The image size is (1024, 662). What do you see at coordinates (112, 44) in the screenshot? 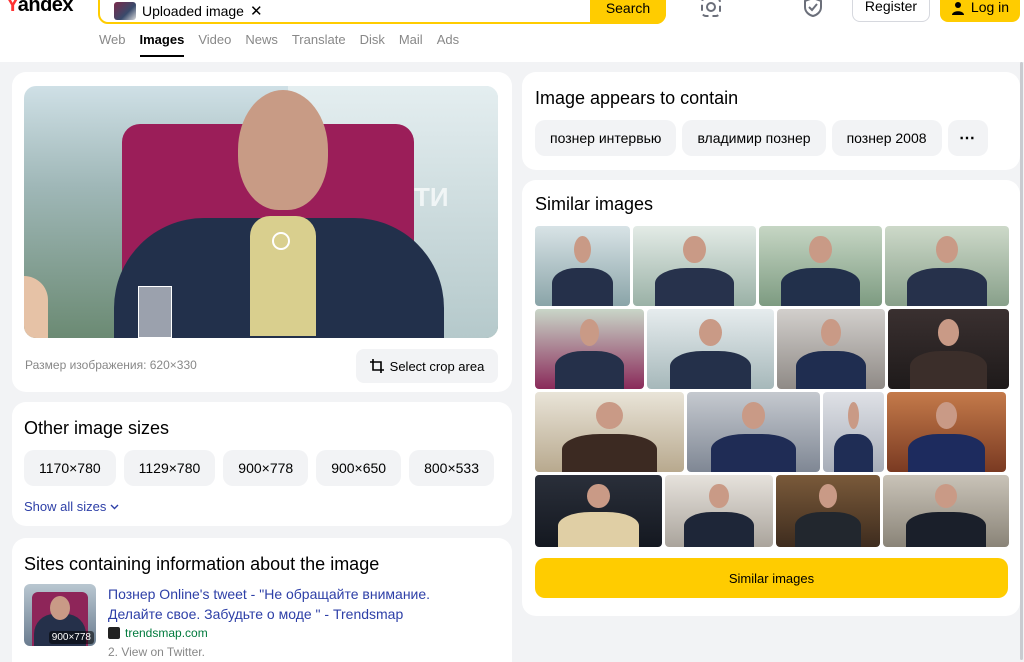
I see `nav-web: Web` at bounding box center [112, 44].